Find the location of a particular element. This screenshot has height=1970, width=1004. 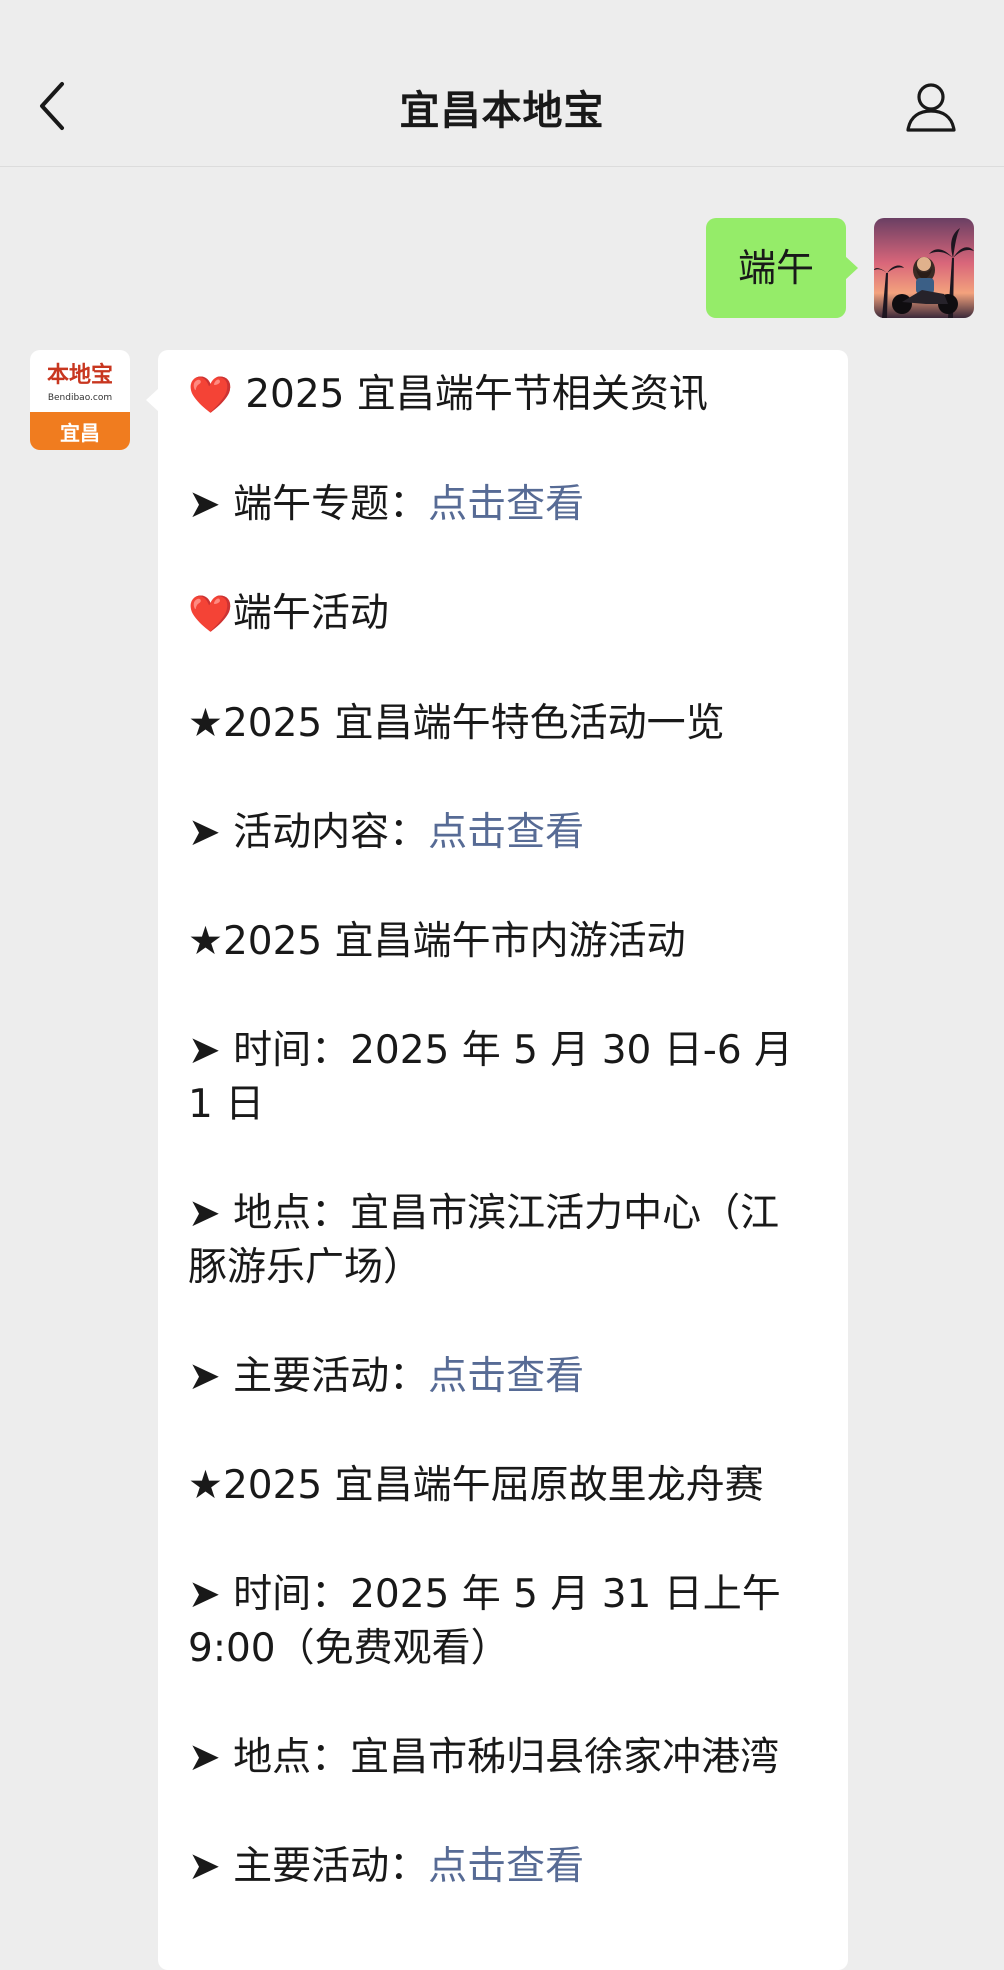

message-paragraph: ➤ 端午专题：点击查看 is located at coordinates (503, 505).